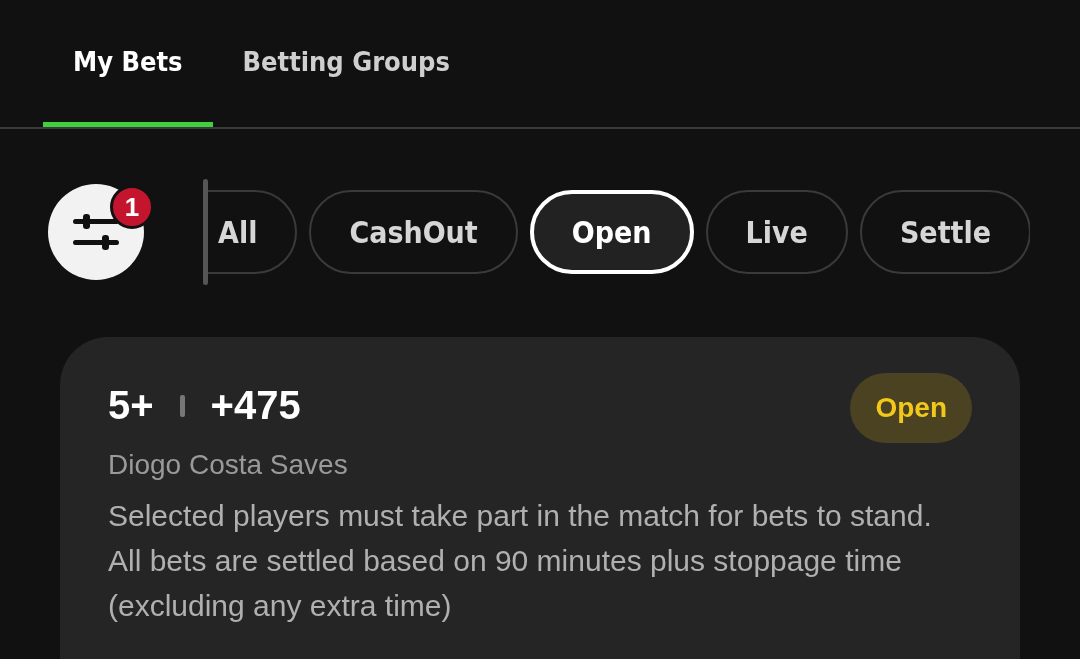 The height and width of the screenshot is (659, 1080). Describe the element at coordinates (182, 405) in the screenshot. I see `divider-mark` at that location.